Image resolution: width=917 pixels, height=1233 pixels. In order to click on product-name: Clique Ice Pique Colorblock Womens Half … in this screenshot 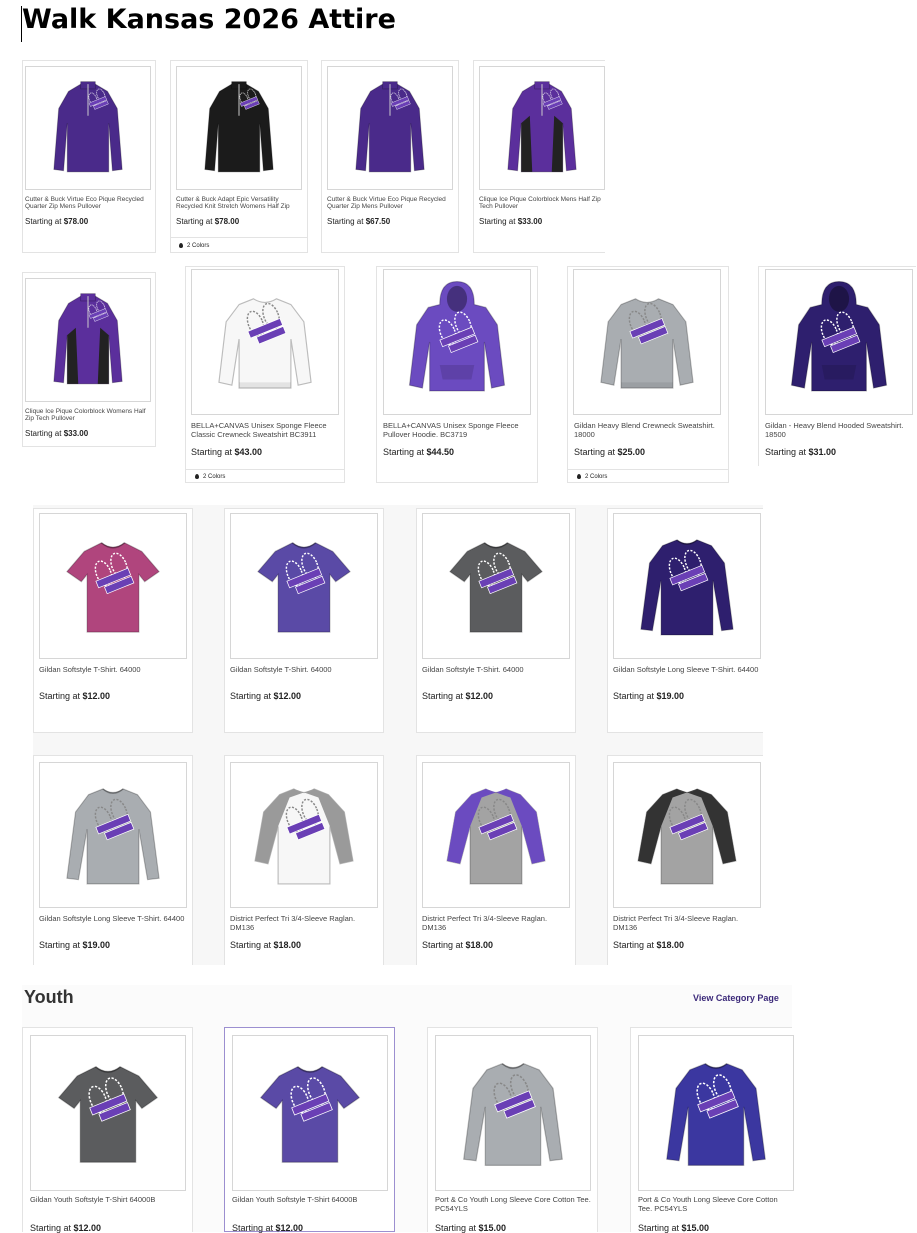, I will do `click(86, 416)`.